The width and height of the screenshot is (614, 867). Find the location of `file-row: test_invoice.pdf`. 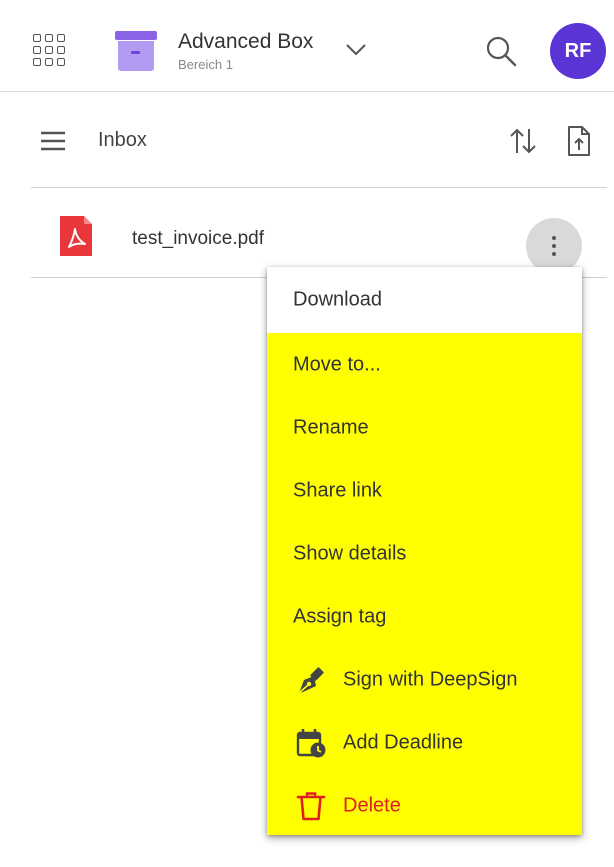

file-row: test_invoice.pdf is located at coordinates (319, 233).